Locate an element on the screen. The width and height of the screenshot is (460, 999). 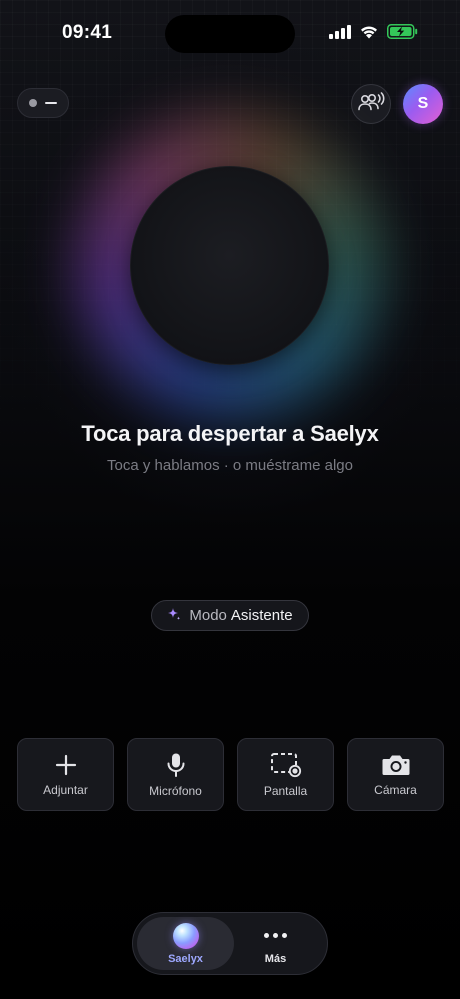
screen-record-icon is located at coordinates (286, 765).